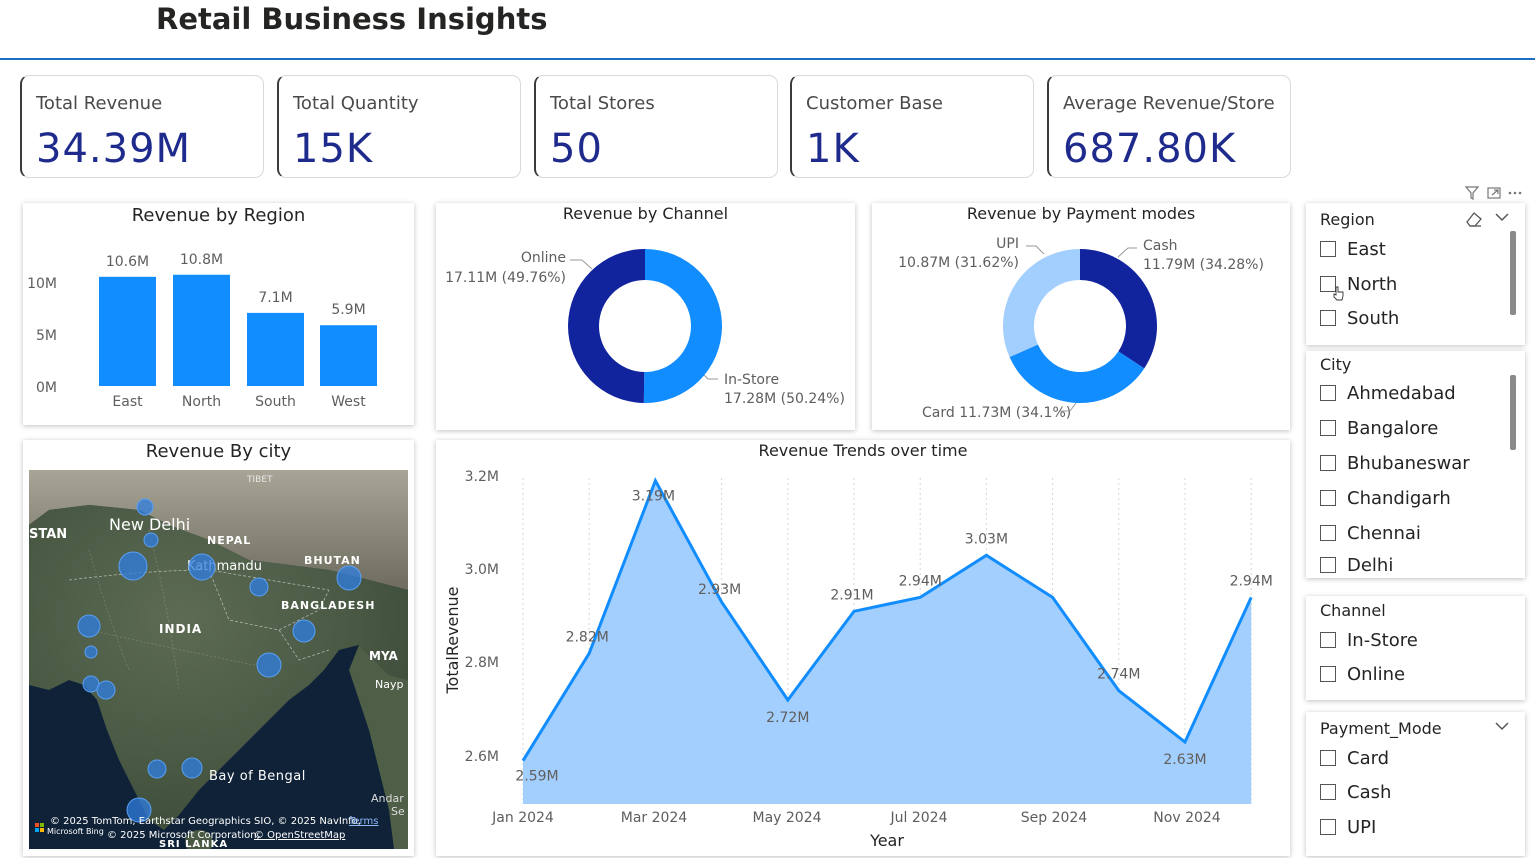 The height and width of the screenshot is (858, 1535). What do you see at coordinates (1515, 193) in the screenshot?
I see `more-options-icon` at bounding box center [1515, 193].